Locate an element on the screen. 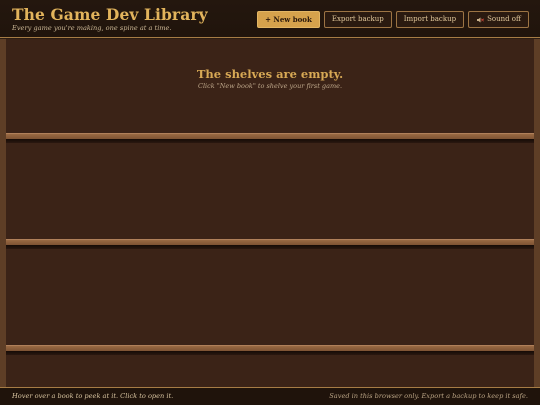 The height and width of the screenshot is (405, 540). empty-state-title: The shelves are empty. is located at coordinates (270, 74).